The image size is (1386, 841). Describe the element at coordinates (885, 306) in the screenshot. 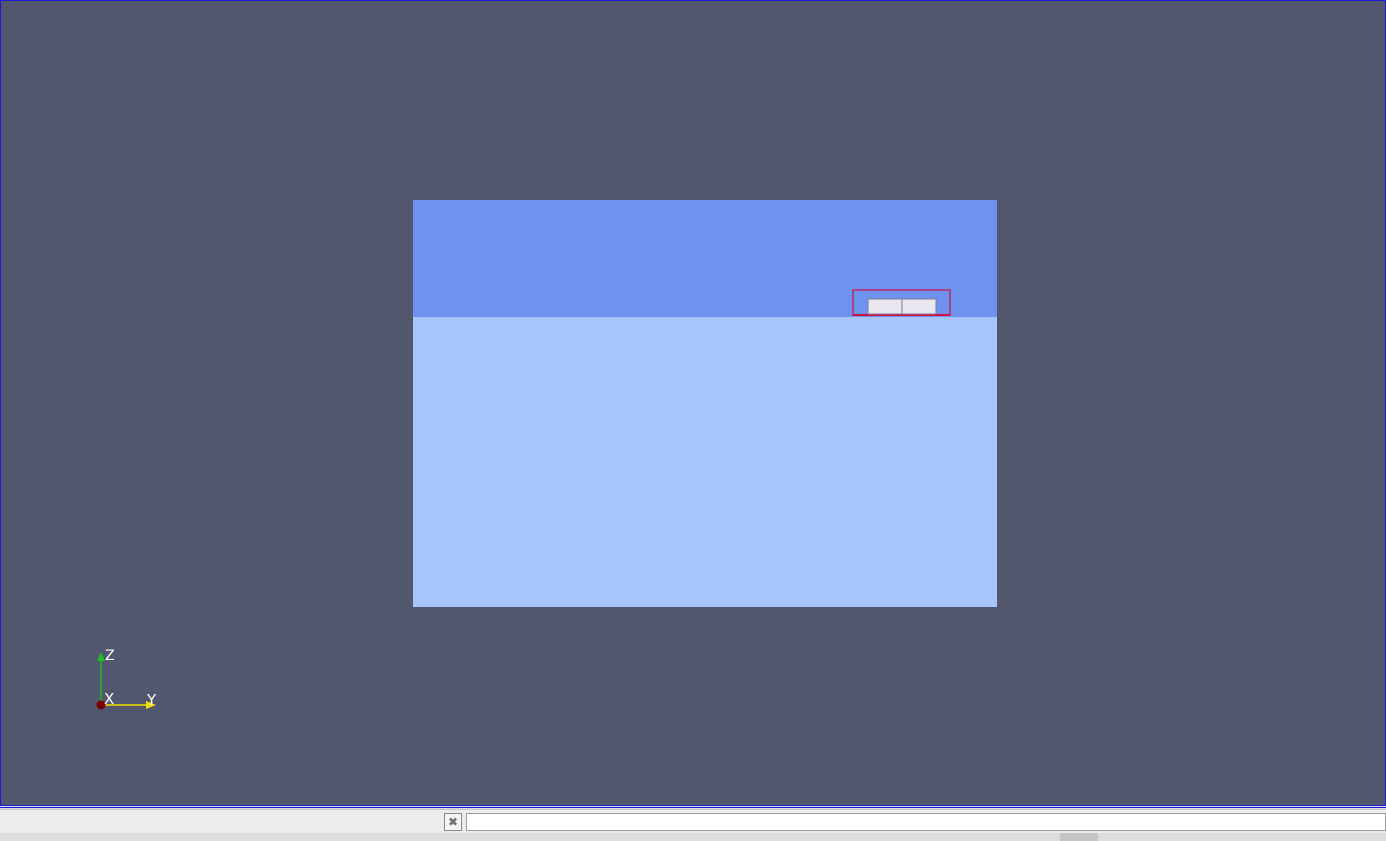

I see `scene-object-left` at that location.